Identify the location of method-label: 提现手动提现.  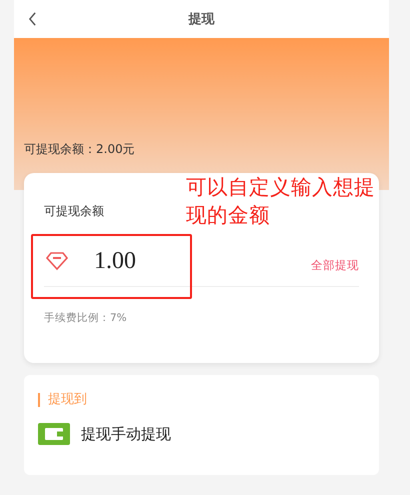
(126, 434).